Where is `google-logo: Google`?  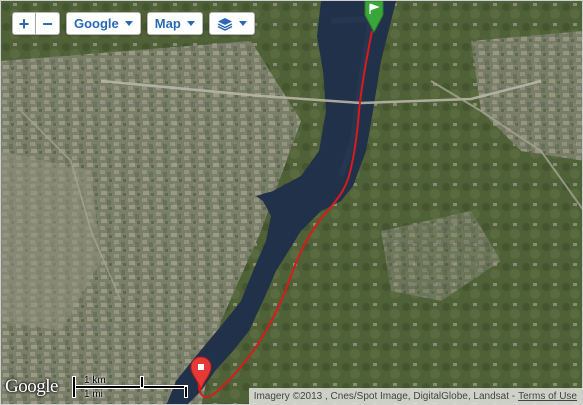
google-logo: Google is located at coordinates (31, 387).